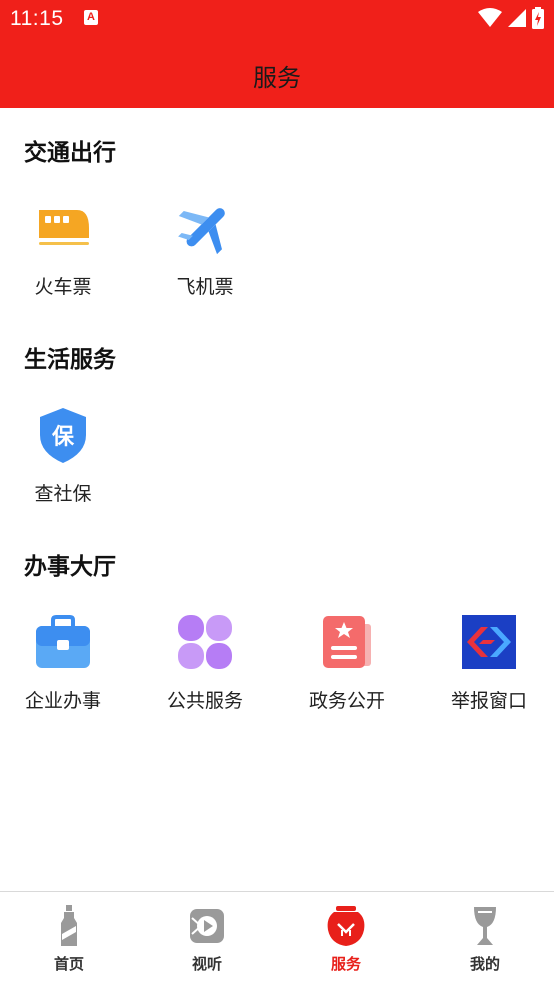  I want to click on page-title: 服务, so click(277, 78).